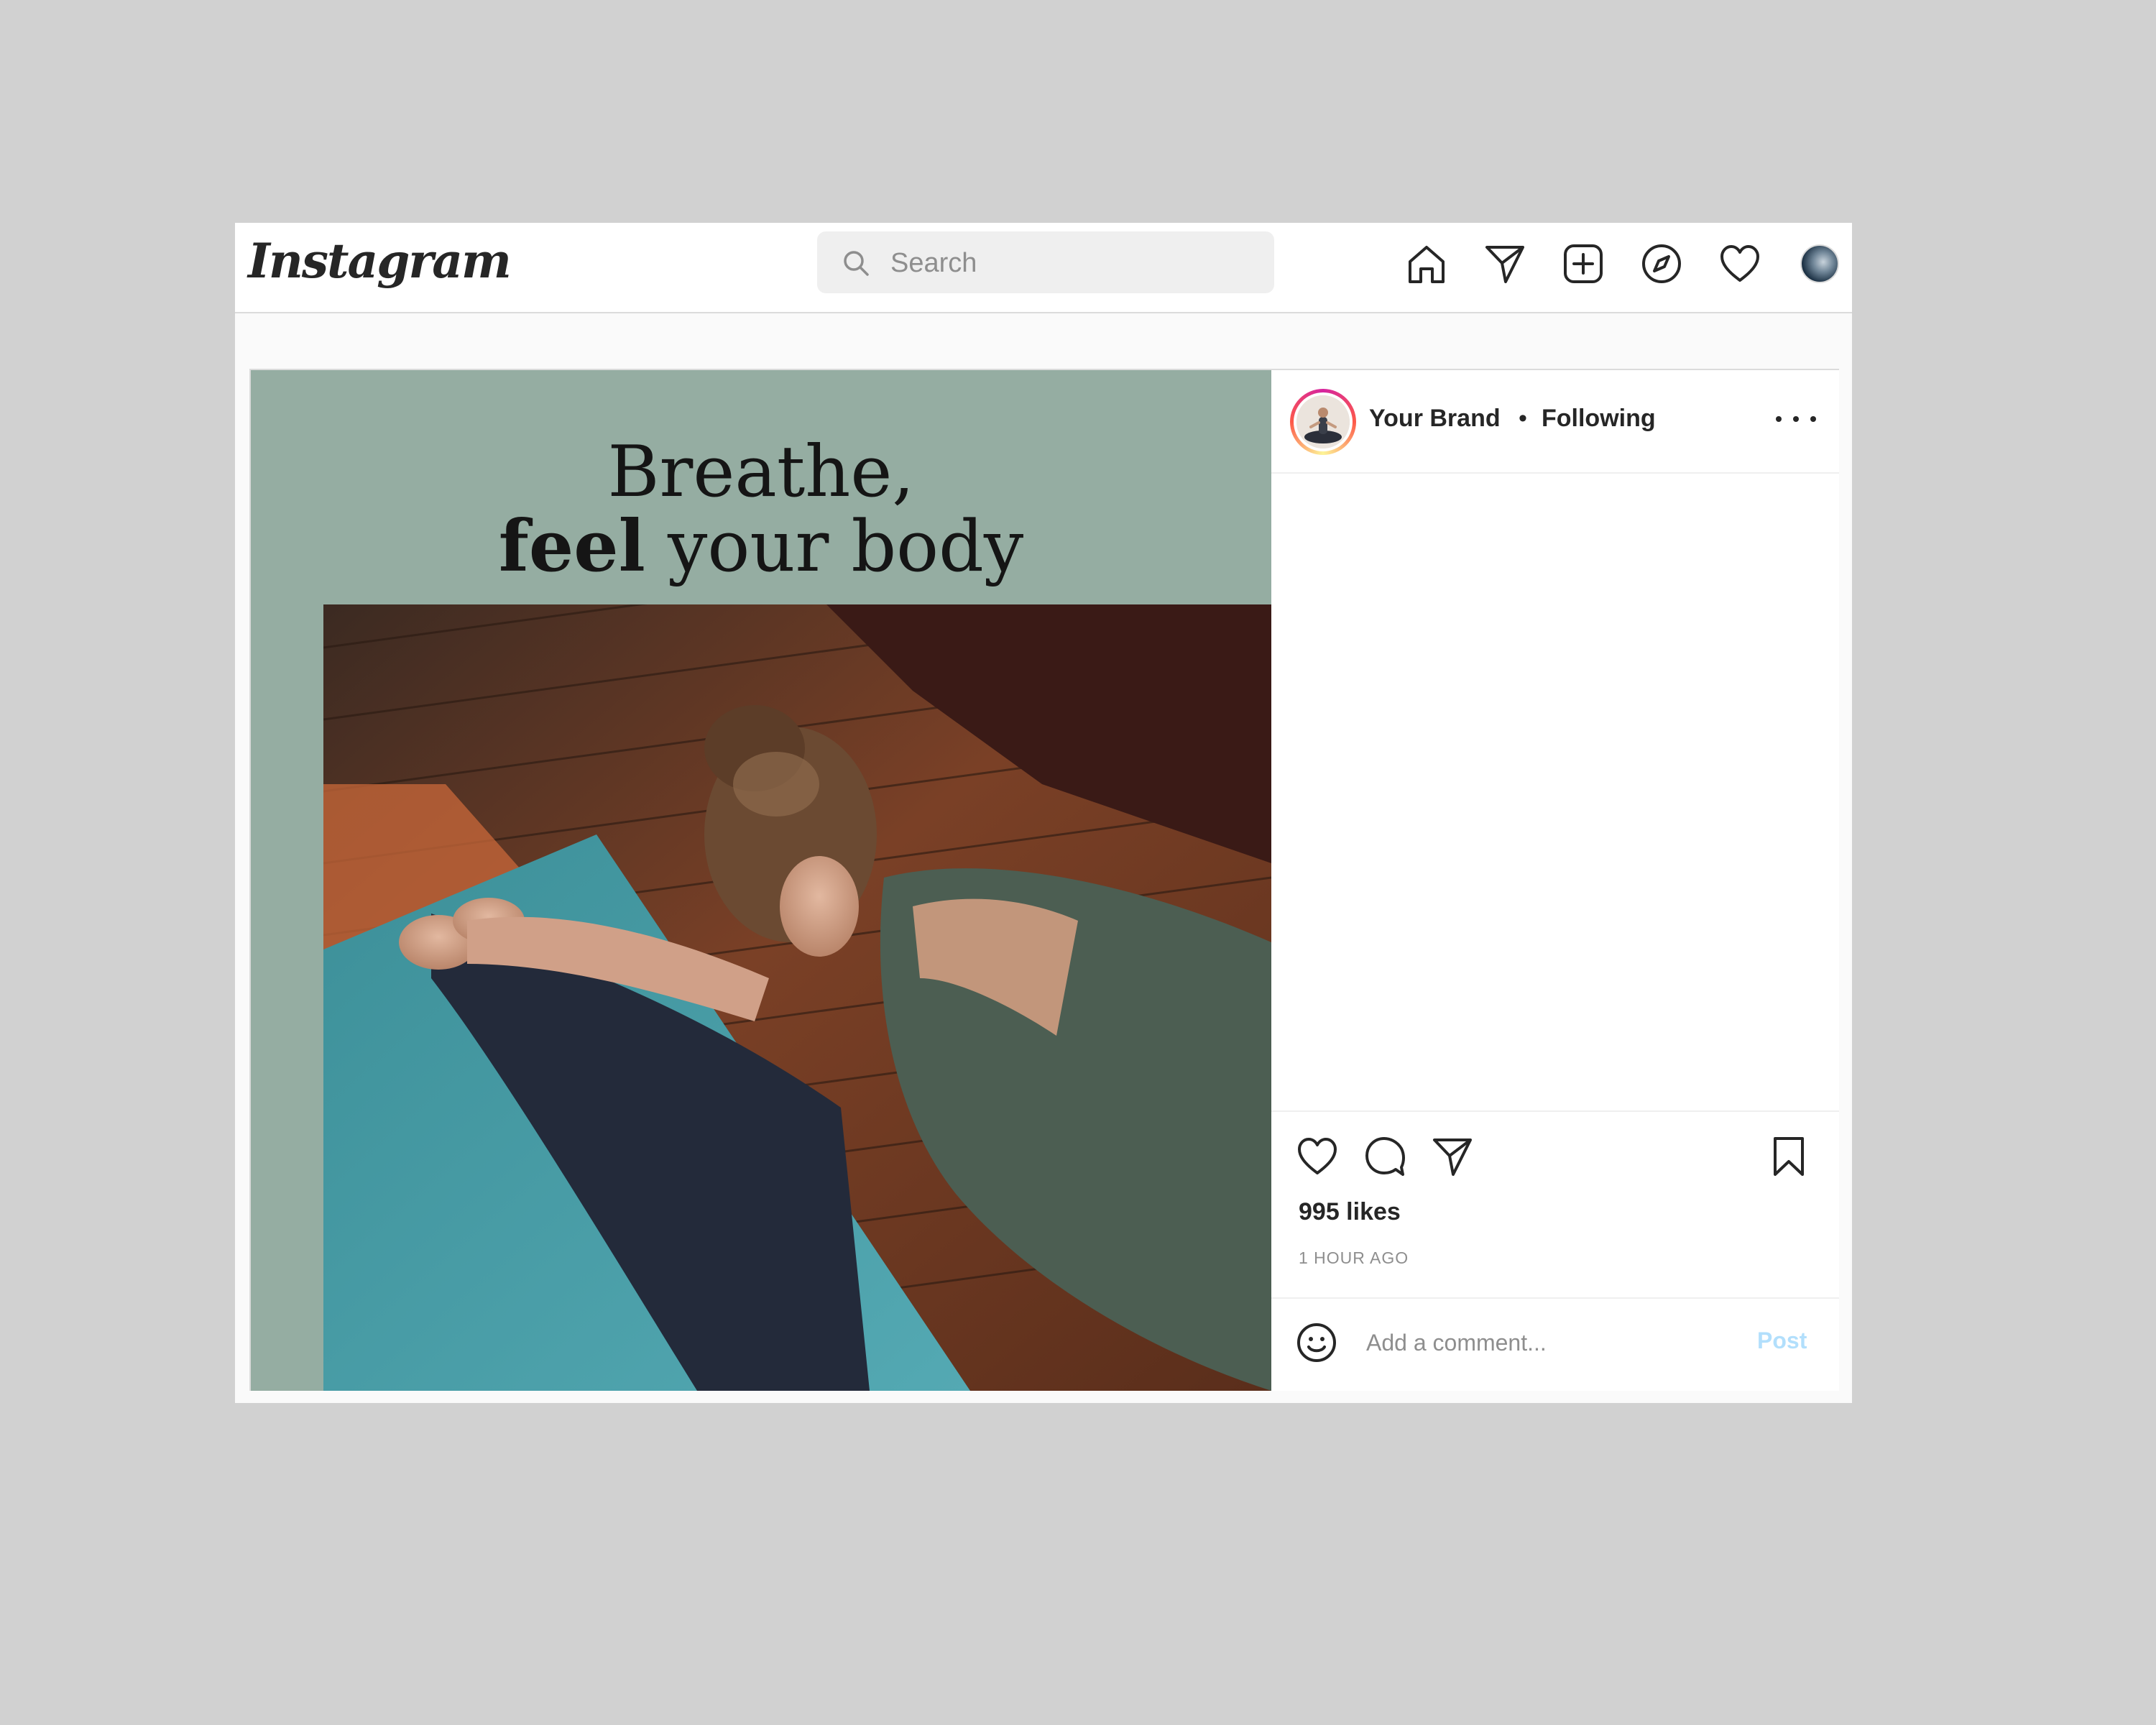 This screenshot has height=1725, width=2156. What do you see at coordinates (1555, 1203) in the screenshot?
I see `post-actions: 995 likes 1 HOUR AGO` at bounding box center [1555, 1203].